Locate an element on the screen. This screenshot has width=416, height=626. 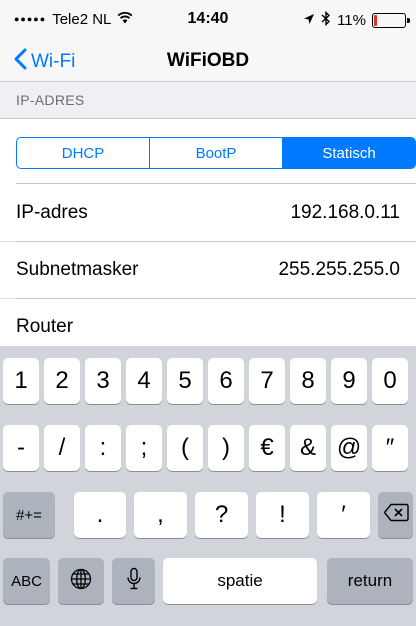
key-semicolon: ; is located at coordinates (144, 448).